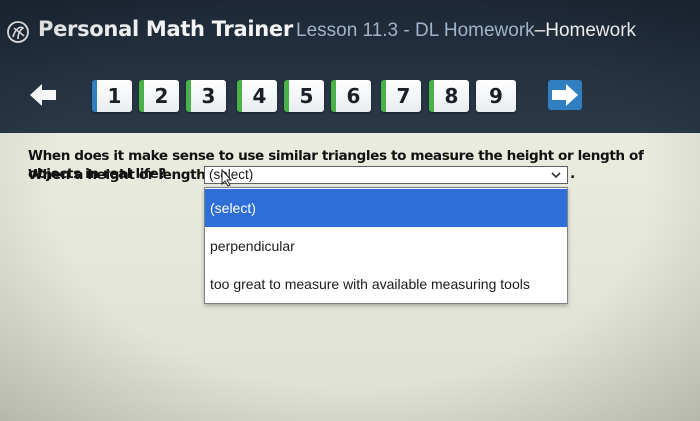  What do you see at coordinates (496, 96) in the screenshot?
I see `page-button-9: 9` at bounding box center [496, 96].